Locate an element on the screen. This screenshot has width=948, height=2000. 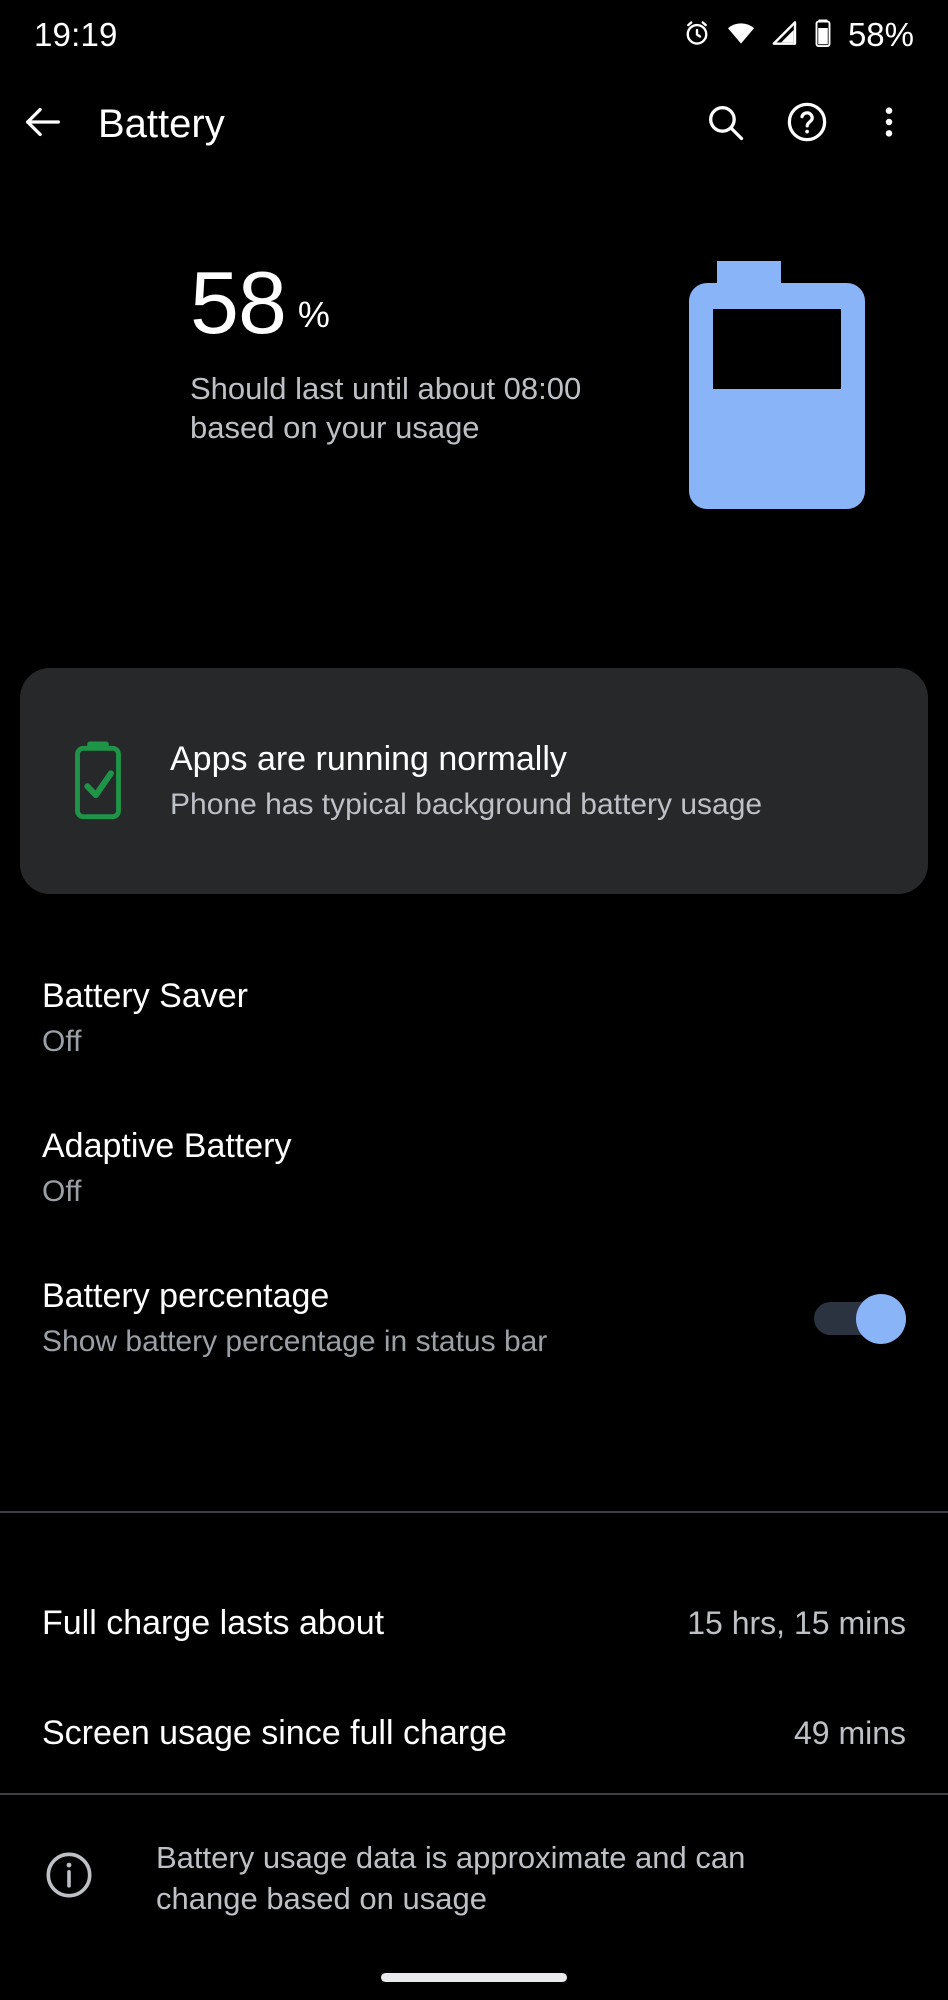
battery-status-title: Apps are running normally is located at coordinates (368, 759).